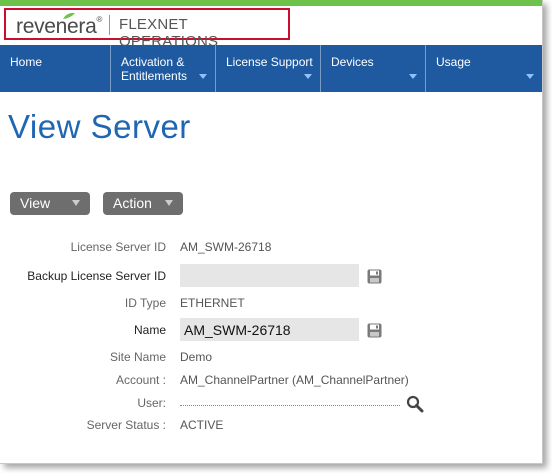 This screenshot has width=552, height=473. Describe the element at coordinates (96, 276) in the screenshot. I see `backup-license-server-id-label: Backup License Server ID` at that location.